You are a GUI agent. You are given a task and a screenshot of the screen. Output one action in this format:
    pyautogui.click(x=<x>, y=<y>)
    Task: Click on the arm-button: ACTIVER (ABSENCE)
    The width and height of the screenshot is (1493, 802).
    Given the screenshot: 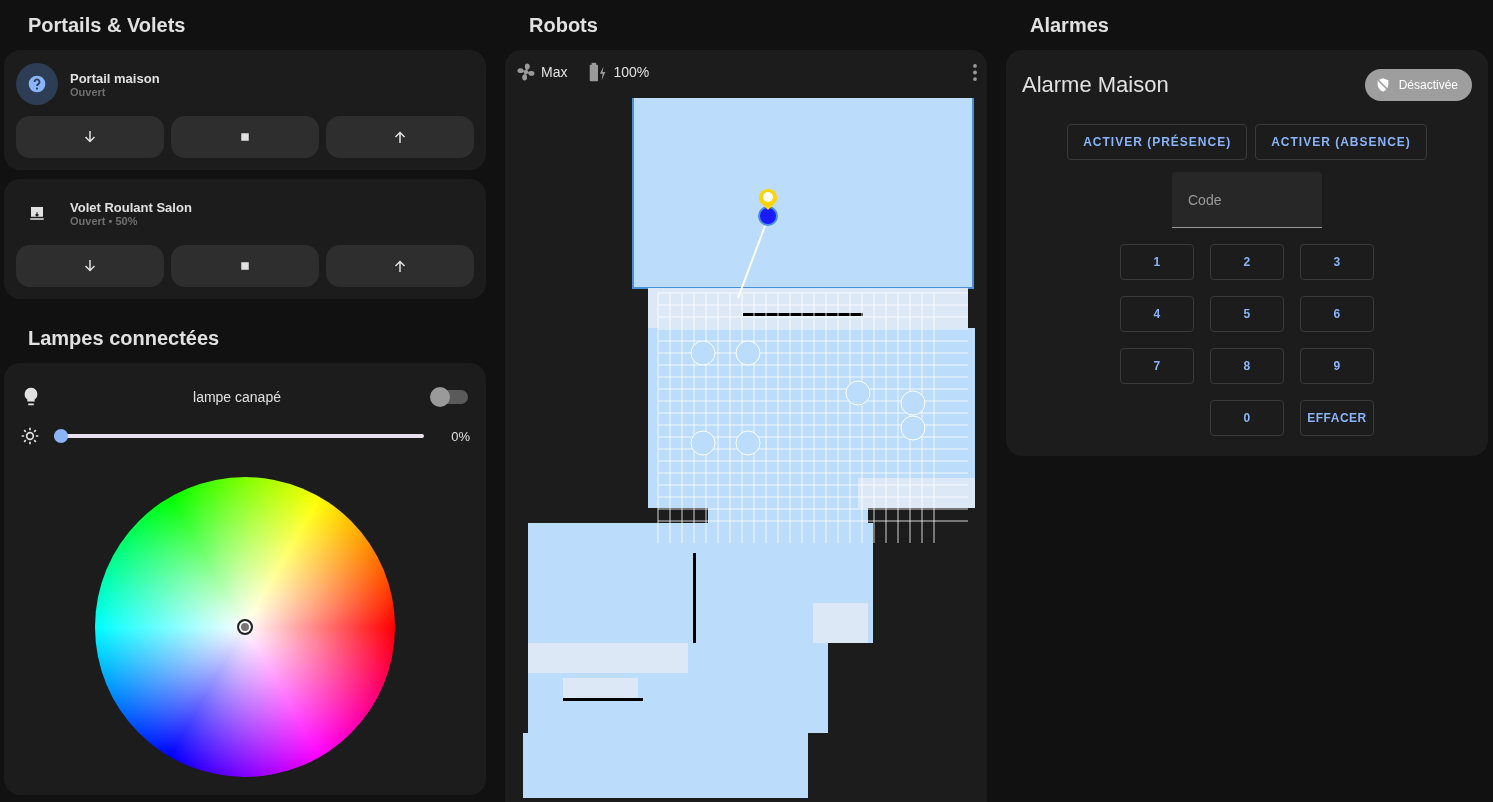 What is the action you would take?
    pyautogui.click(x=1341, y=142)
    